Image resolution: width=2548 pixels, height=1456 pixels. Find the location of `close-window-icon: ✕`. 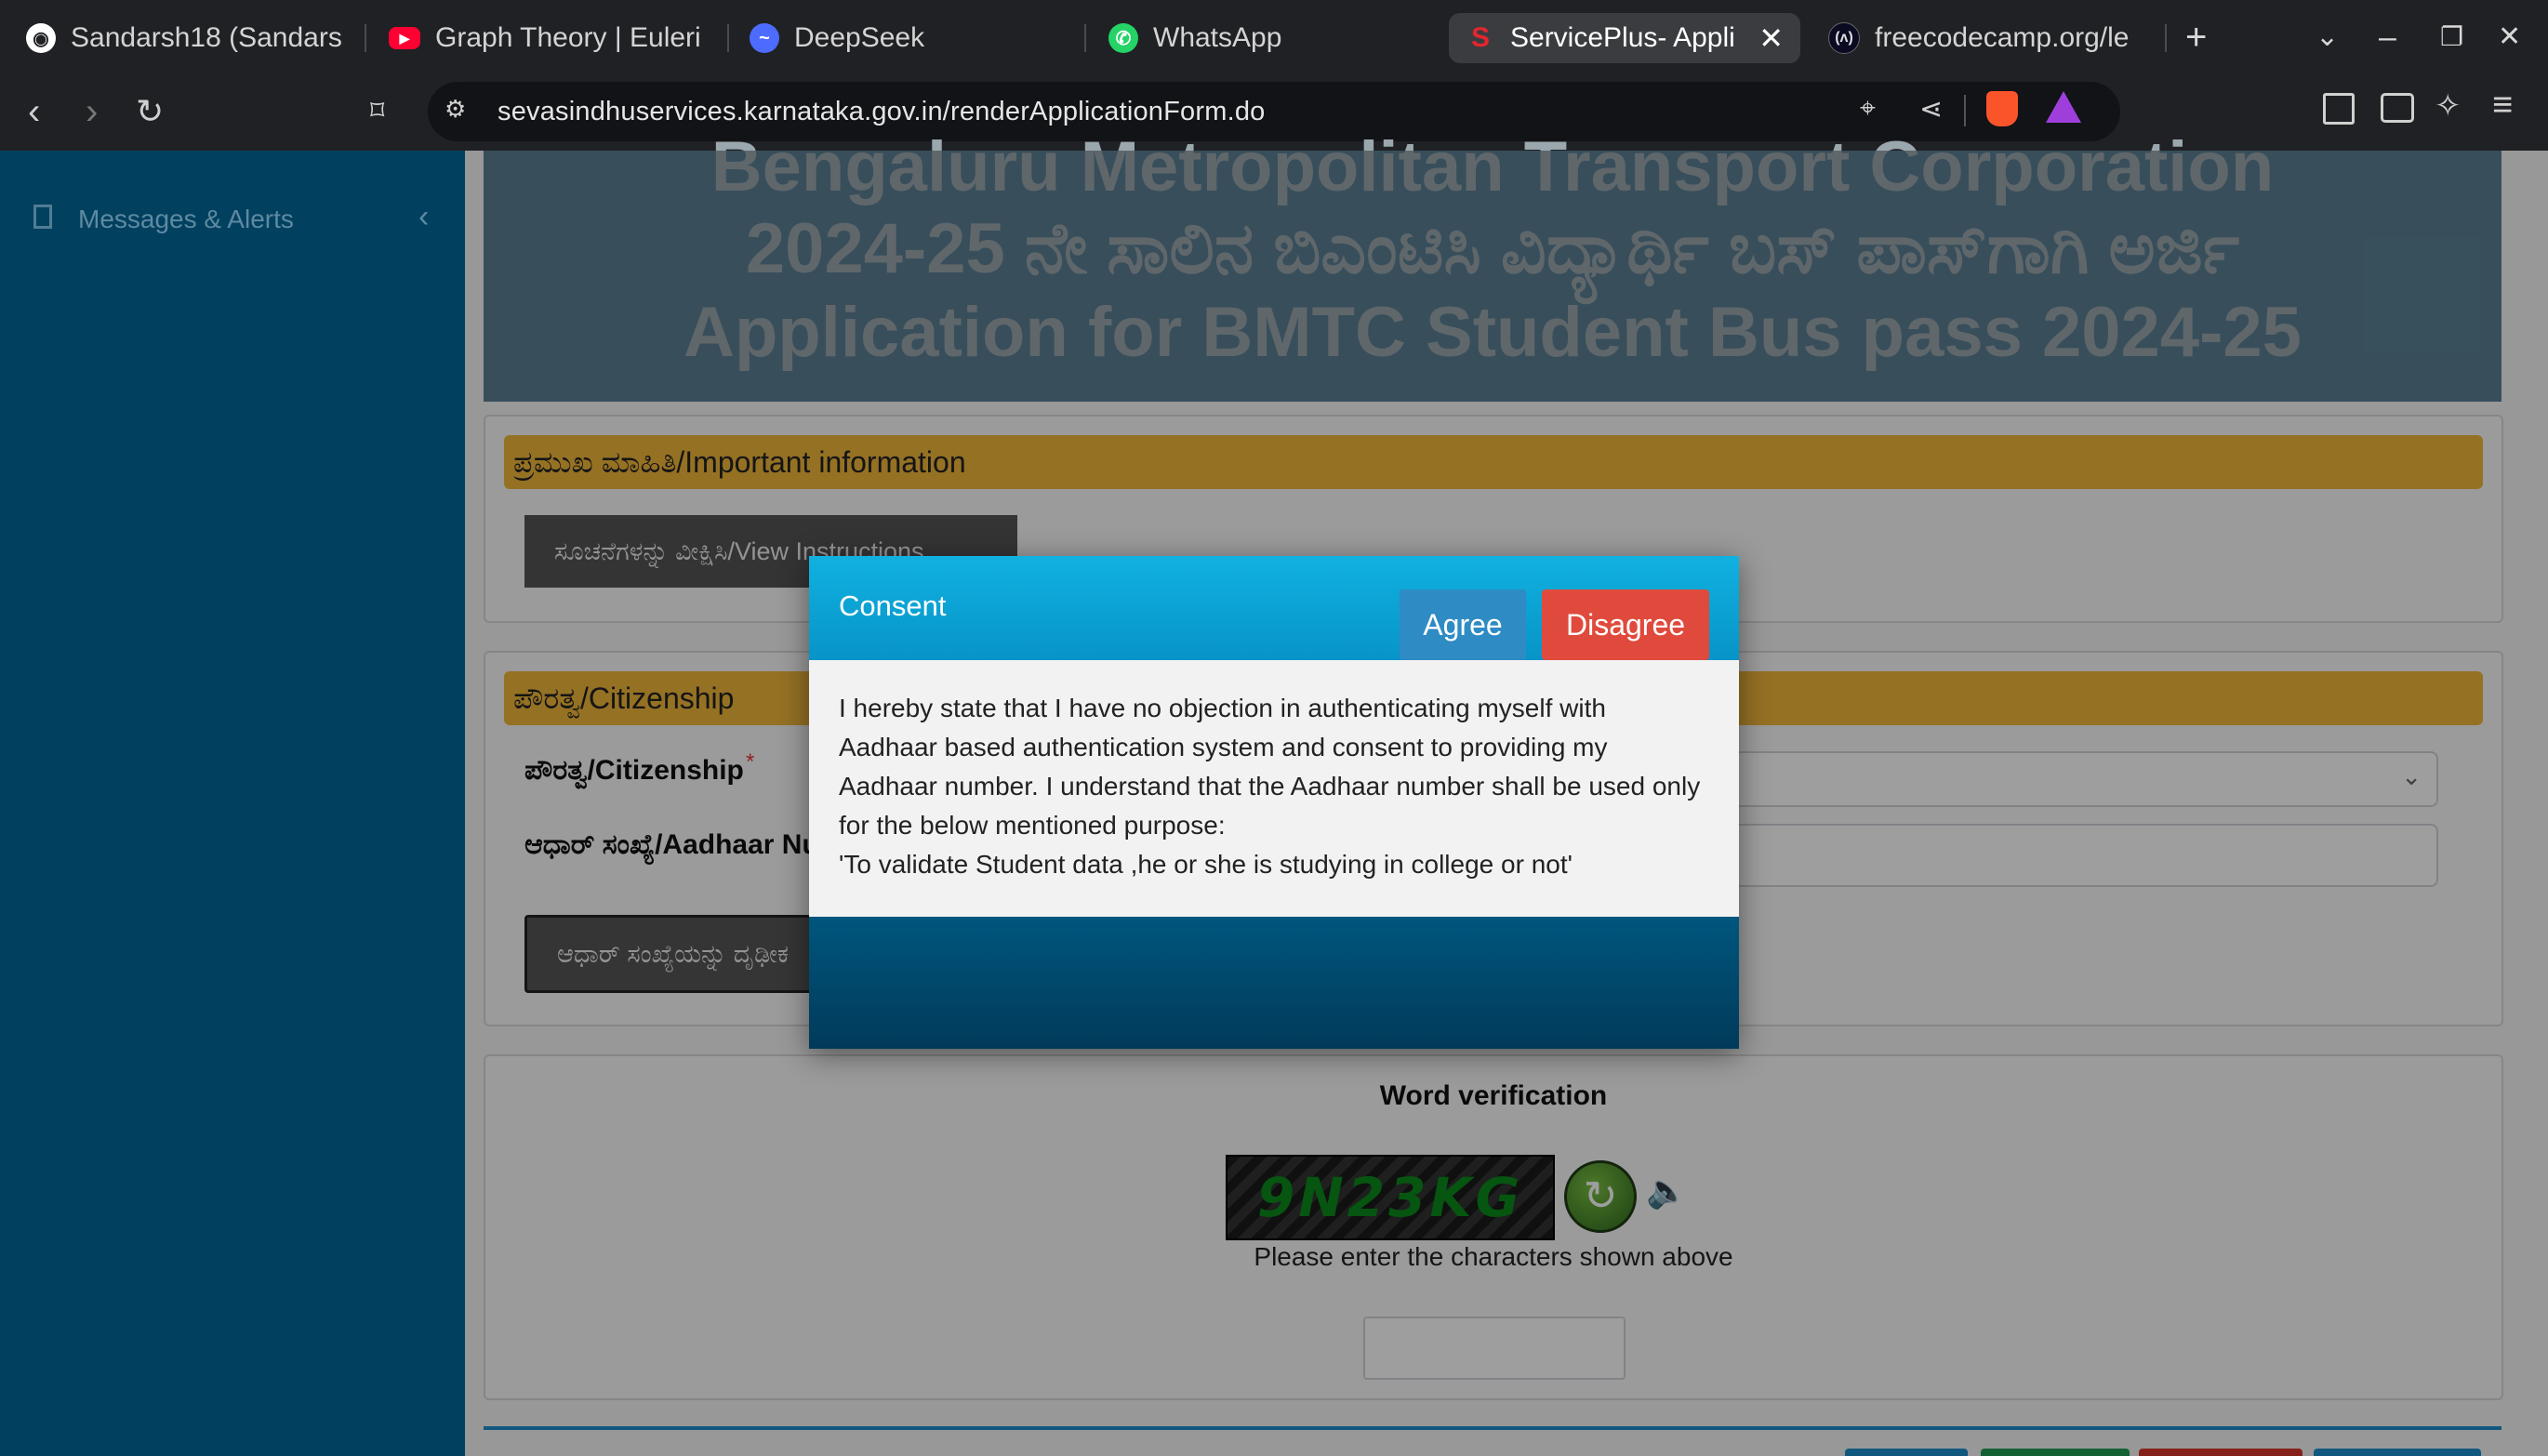

close-window-icon: ✕ is located at coordinates (2509, 37).